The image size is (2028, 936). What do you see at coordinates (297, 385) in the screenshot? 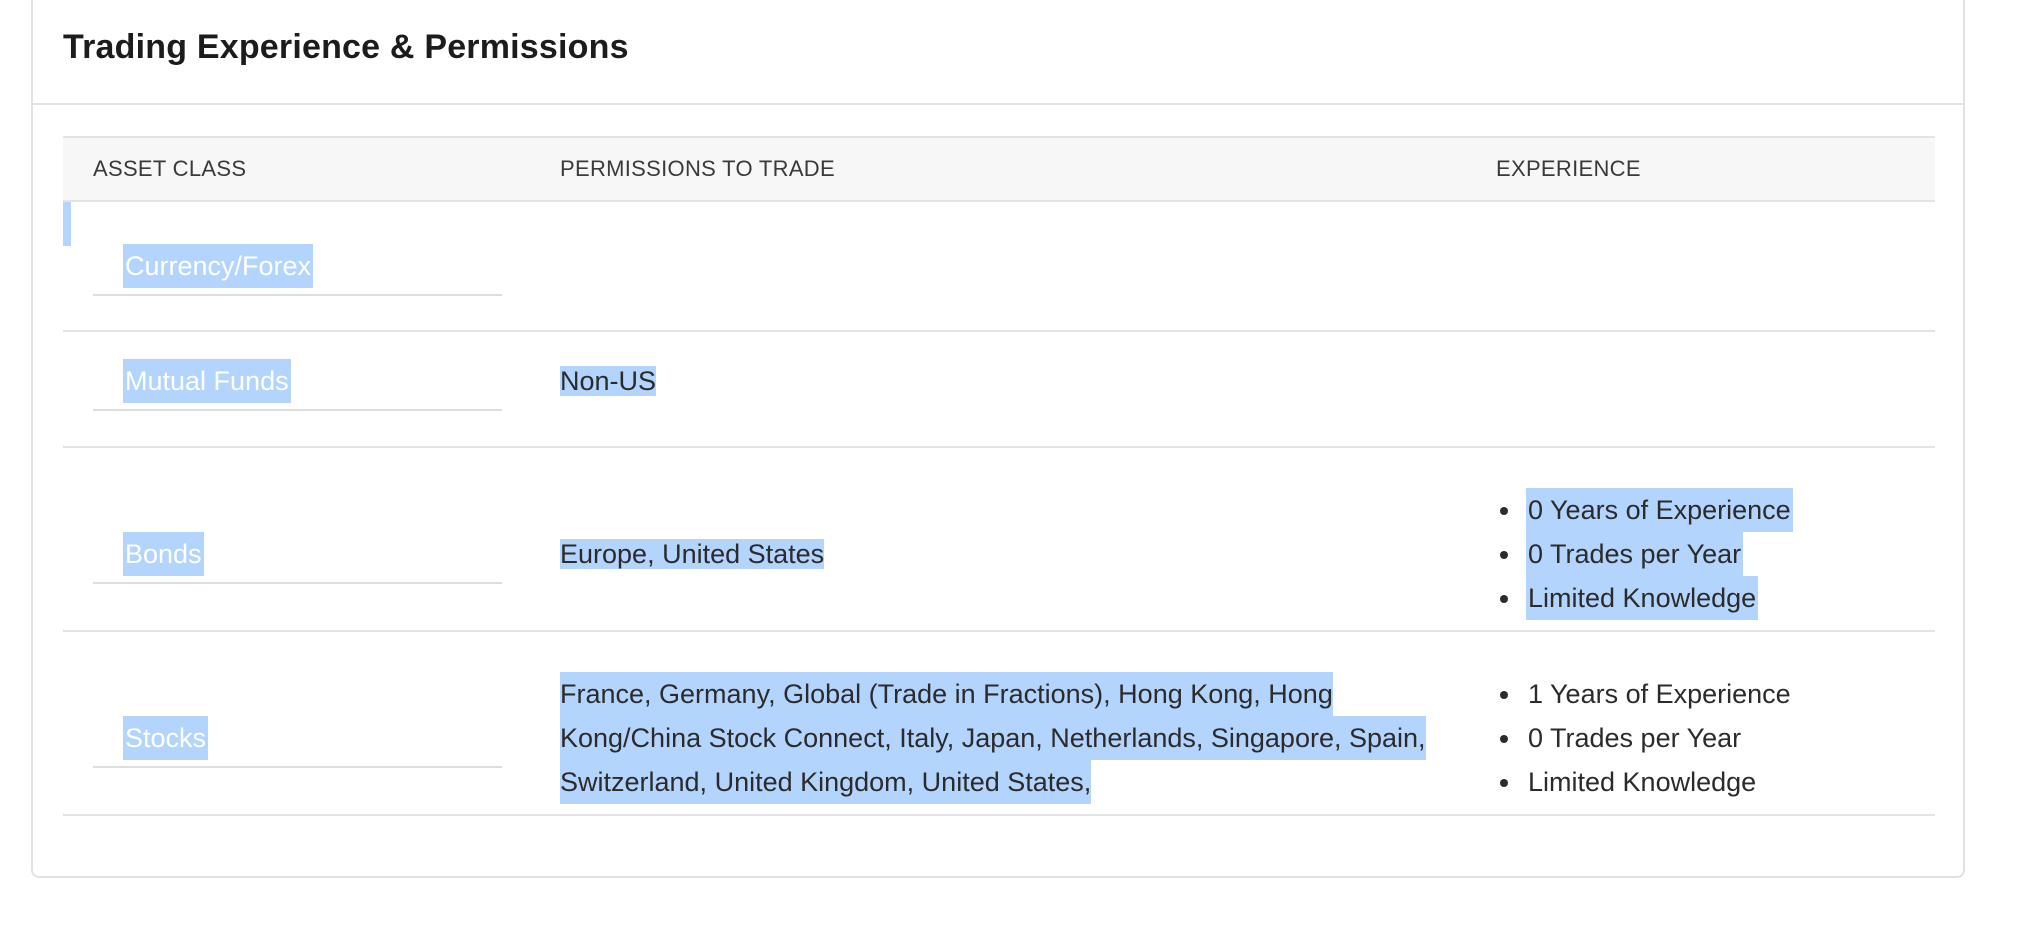
I see `asset-cell: Mutual Funds` at bounding box center [297, 385].